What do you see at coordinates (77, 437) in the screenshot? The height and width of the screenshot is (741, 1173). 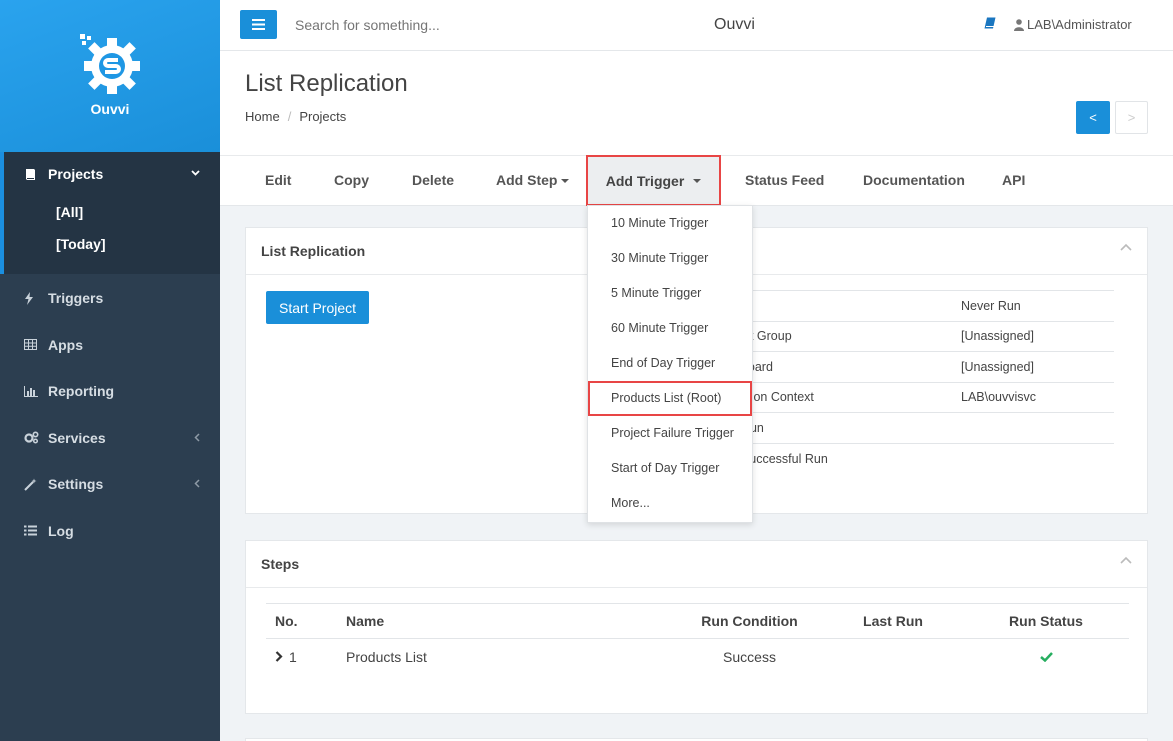 I see `sidebar-item-label: Services` at bounding box center [77, 437].